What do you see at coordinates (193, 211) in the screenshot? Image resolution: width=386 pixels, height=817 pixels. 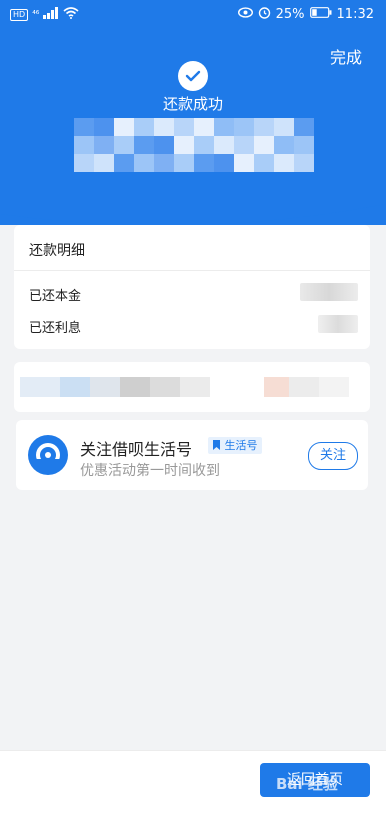 I see `header-wave` at bounding box center [193, 211].